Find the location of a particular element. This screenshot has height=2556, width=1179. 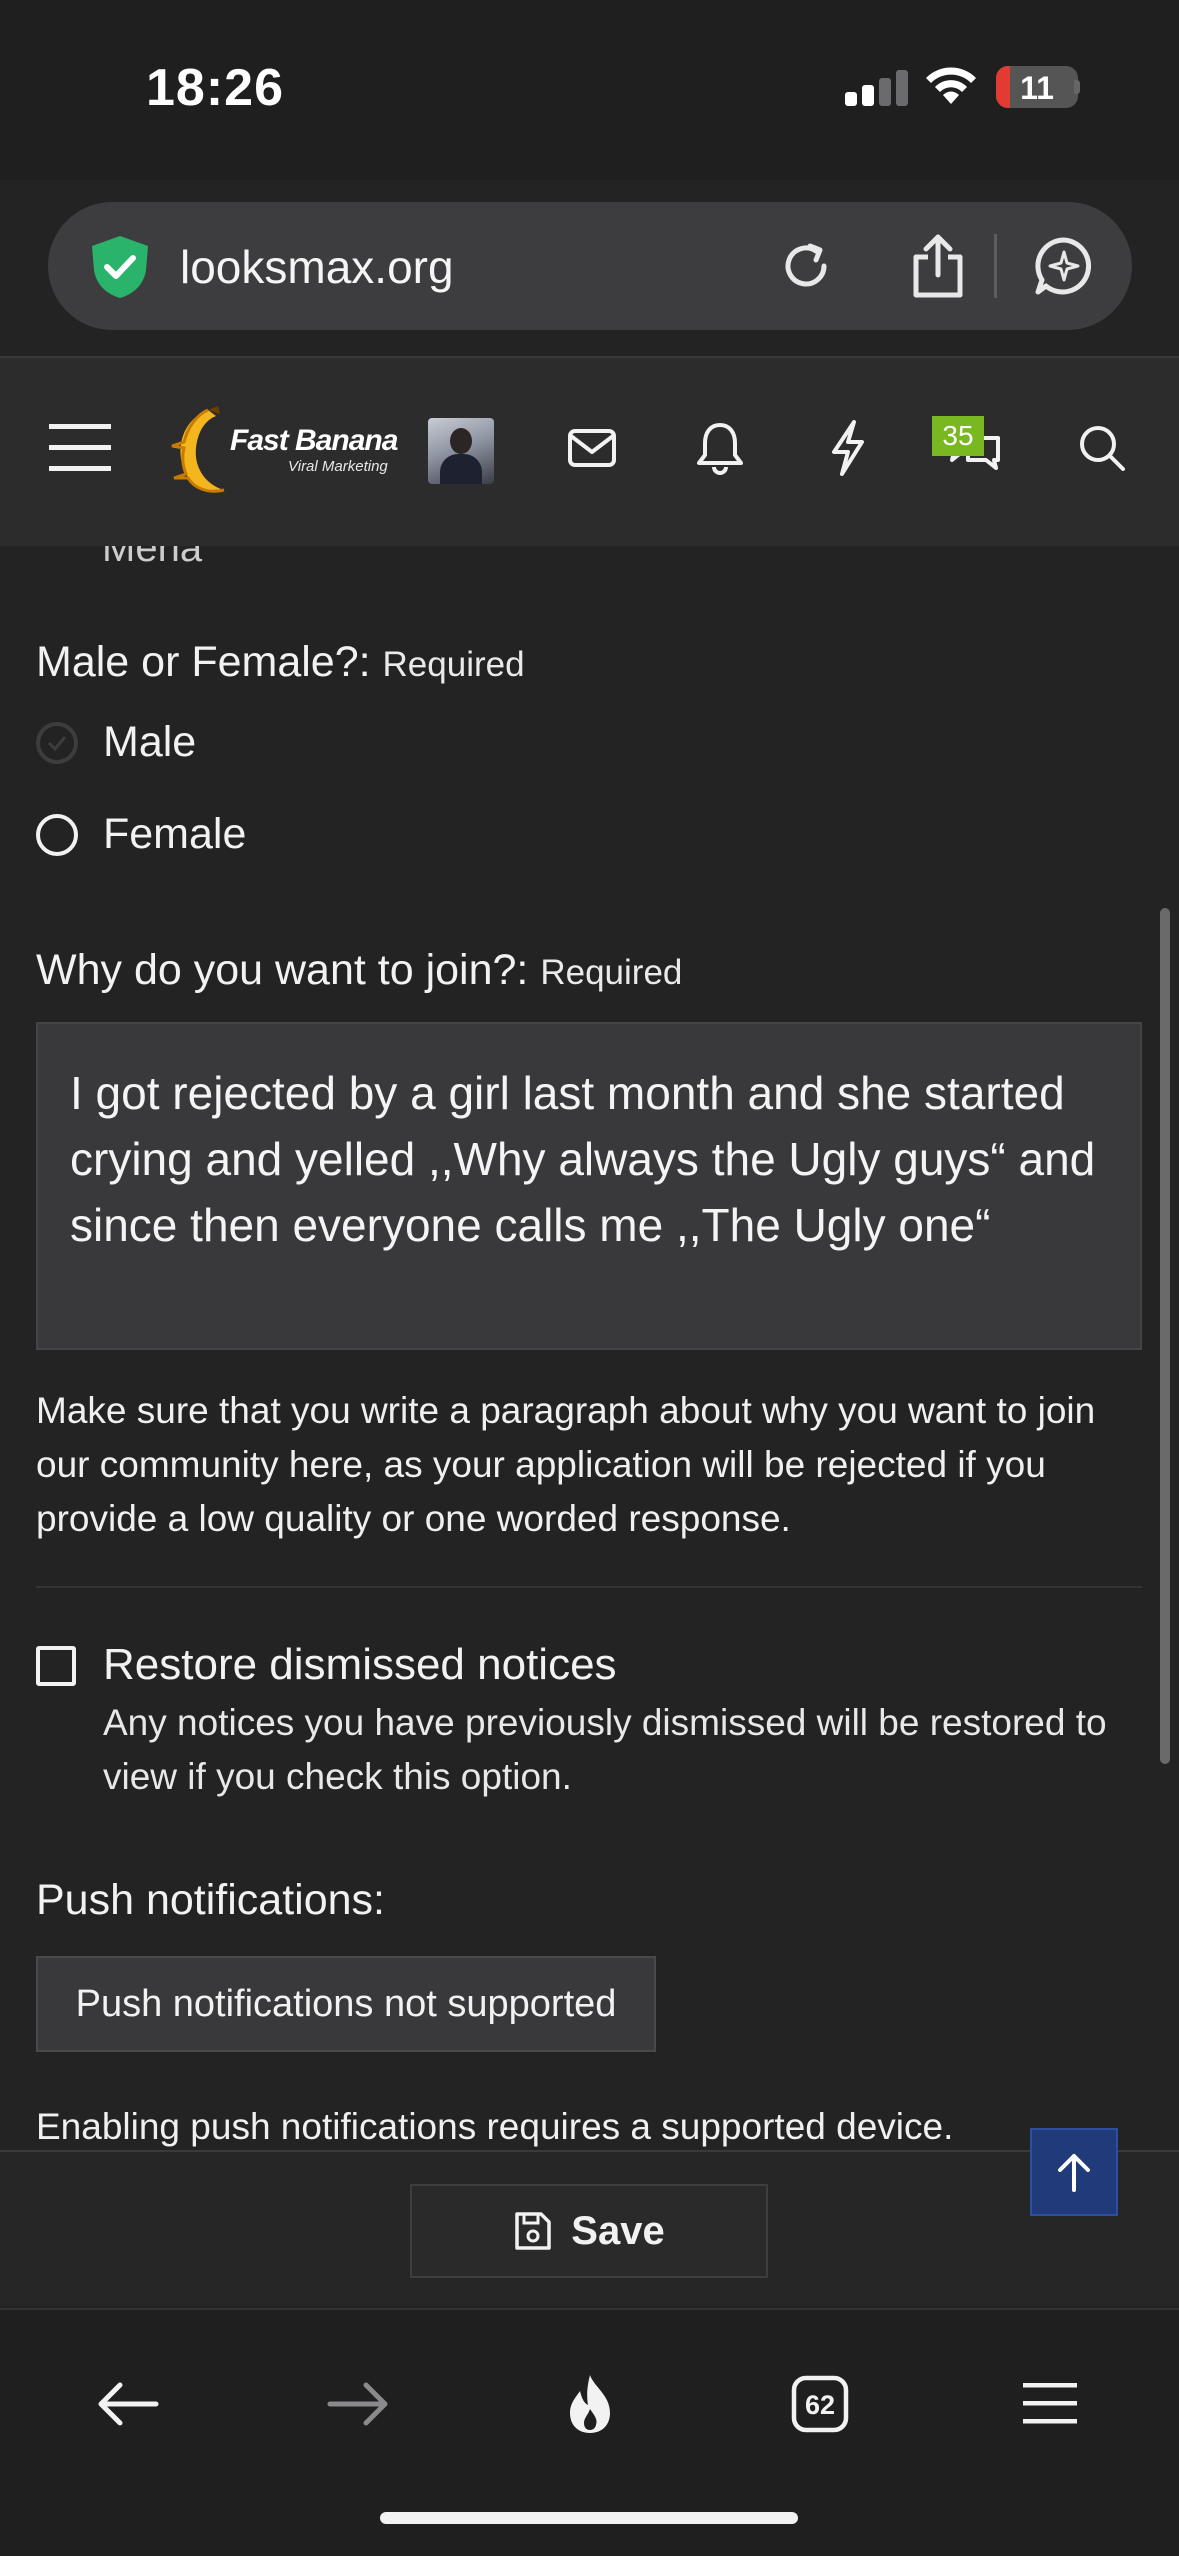

push-label: Push notifications: is located at coordinates (210, 1900).